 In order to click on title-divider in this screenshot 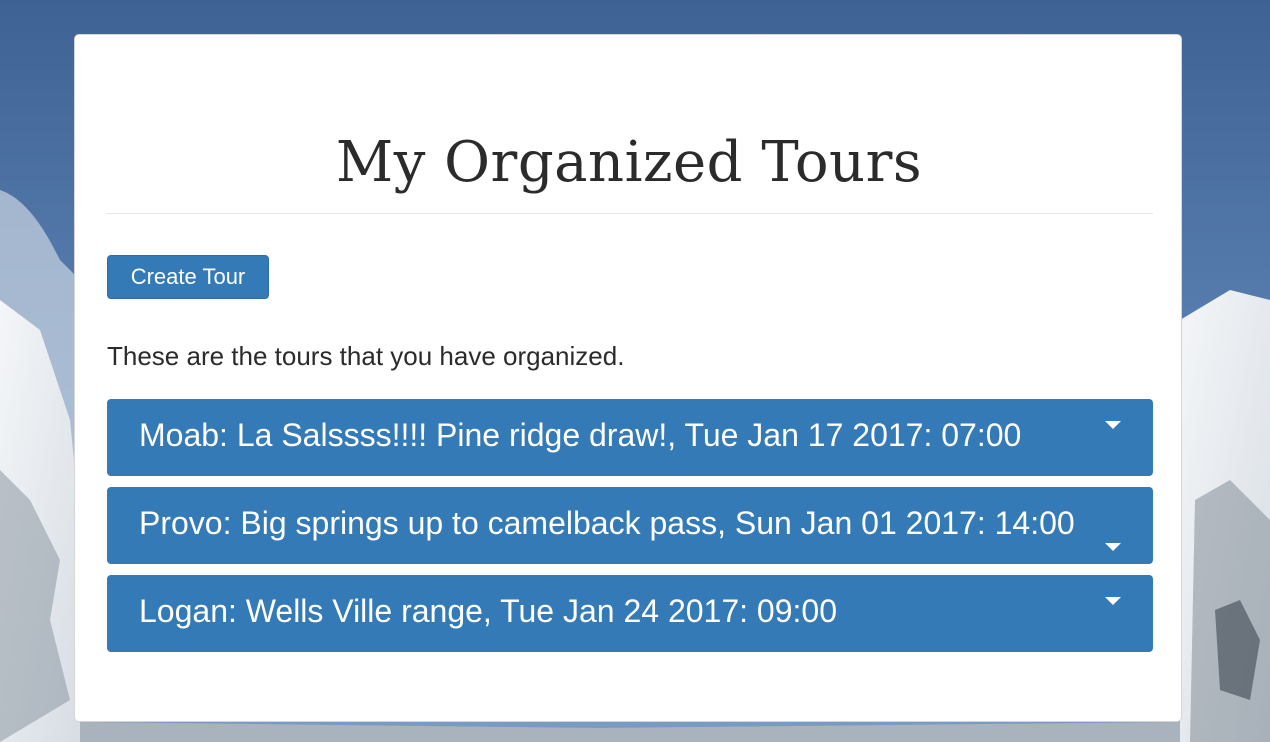, I will do `click(630, 213)`.